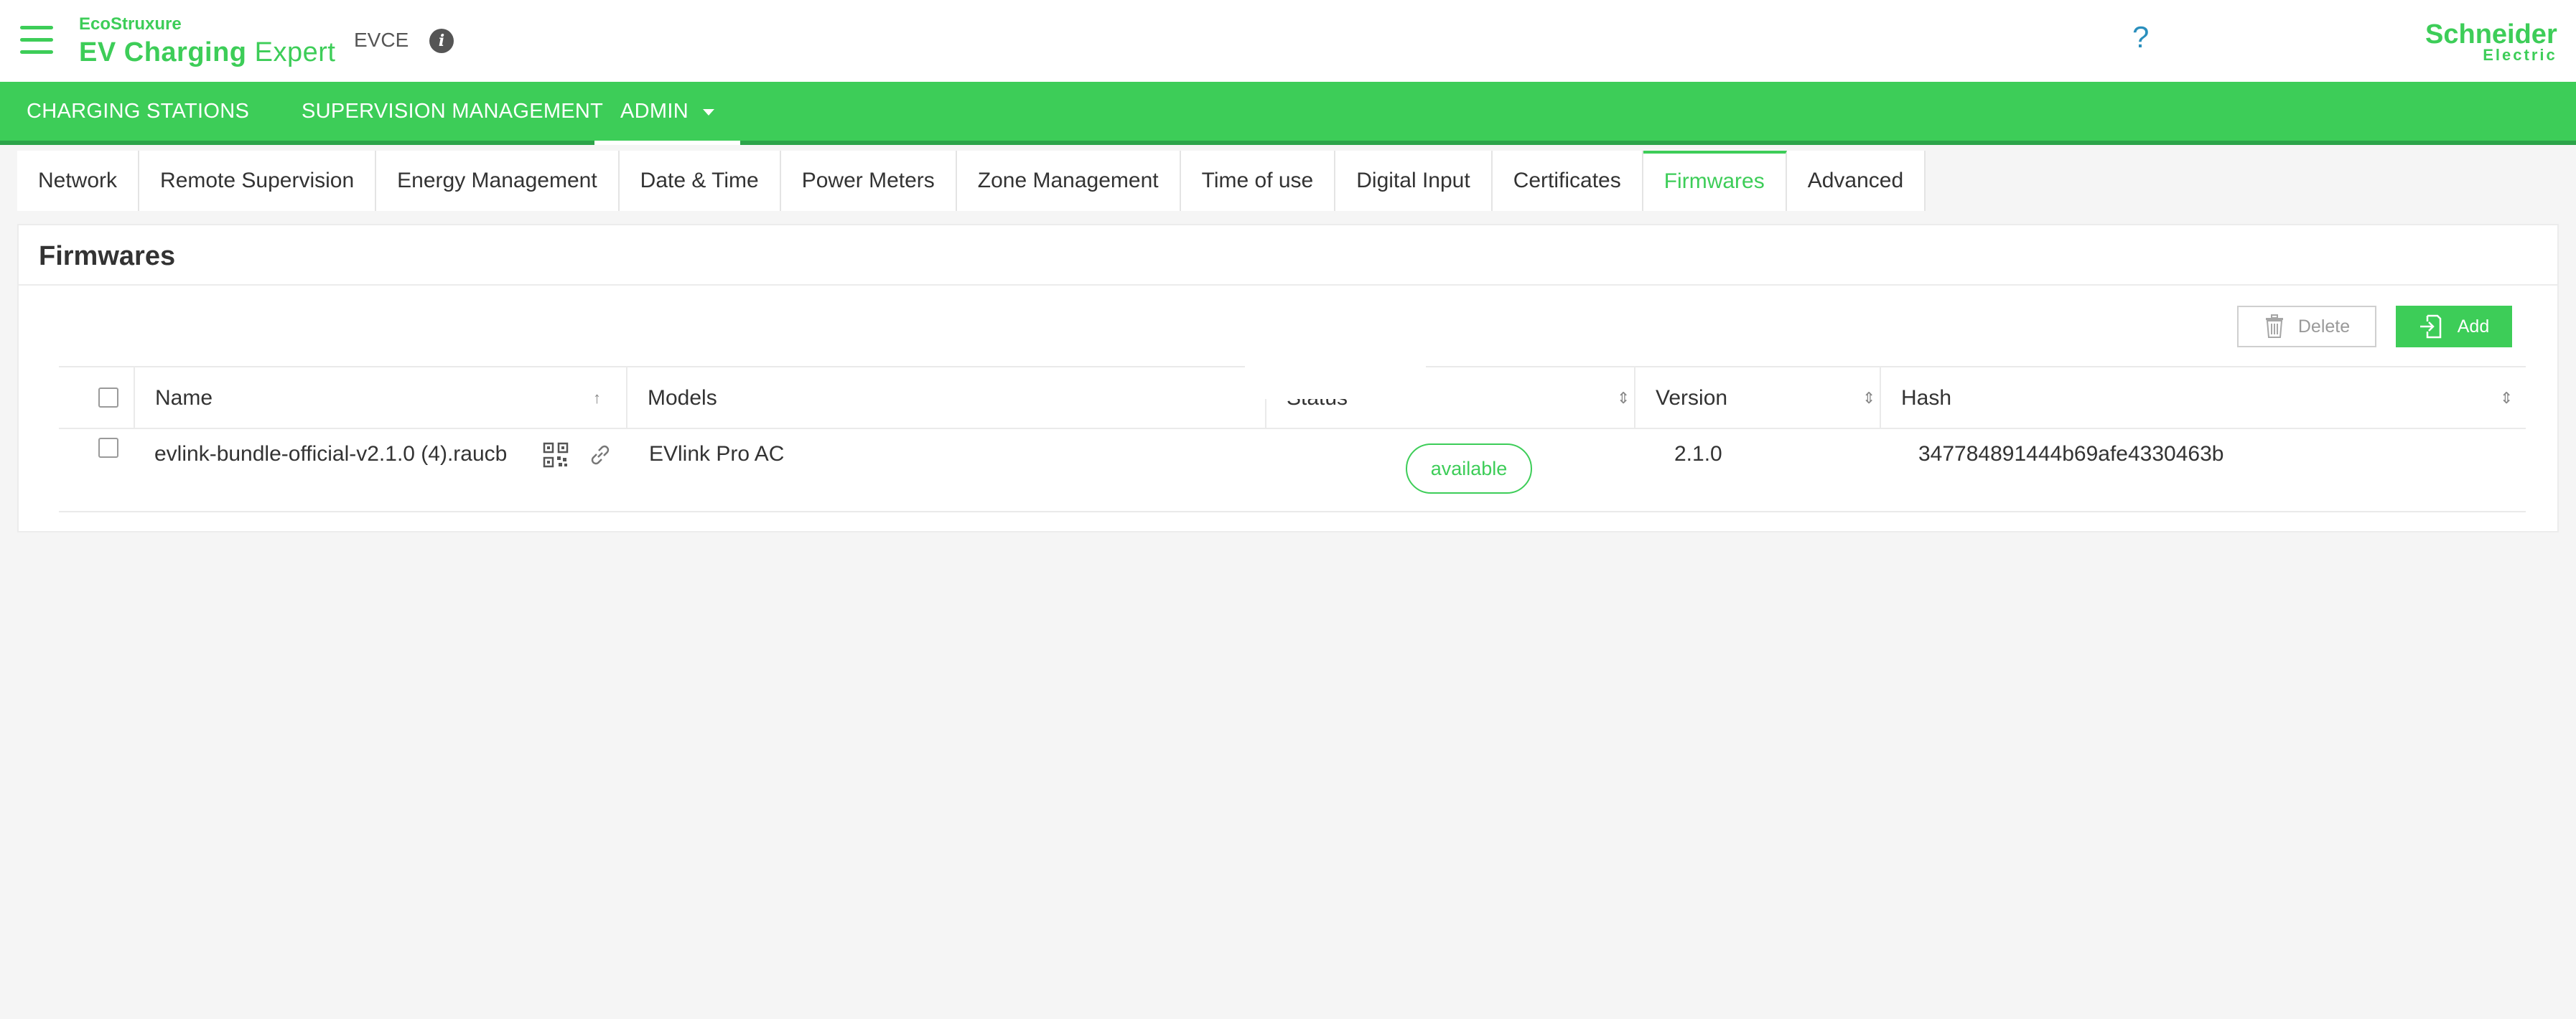 This screenshot has height=1019, width=2576. Describe the element at coordinates (1335, 383) in the screenshot. I see `header-overlay` at that location.